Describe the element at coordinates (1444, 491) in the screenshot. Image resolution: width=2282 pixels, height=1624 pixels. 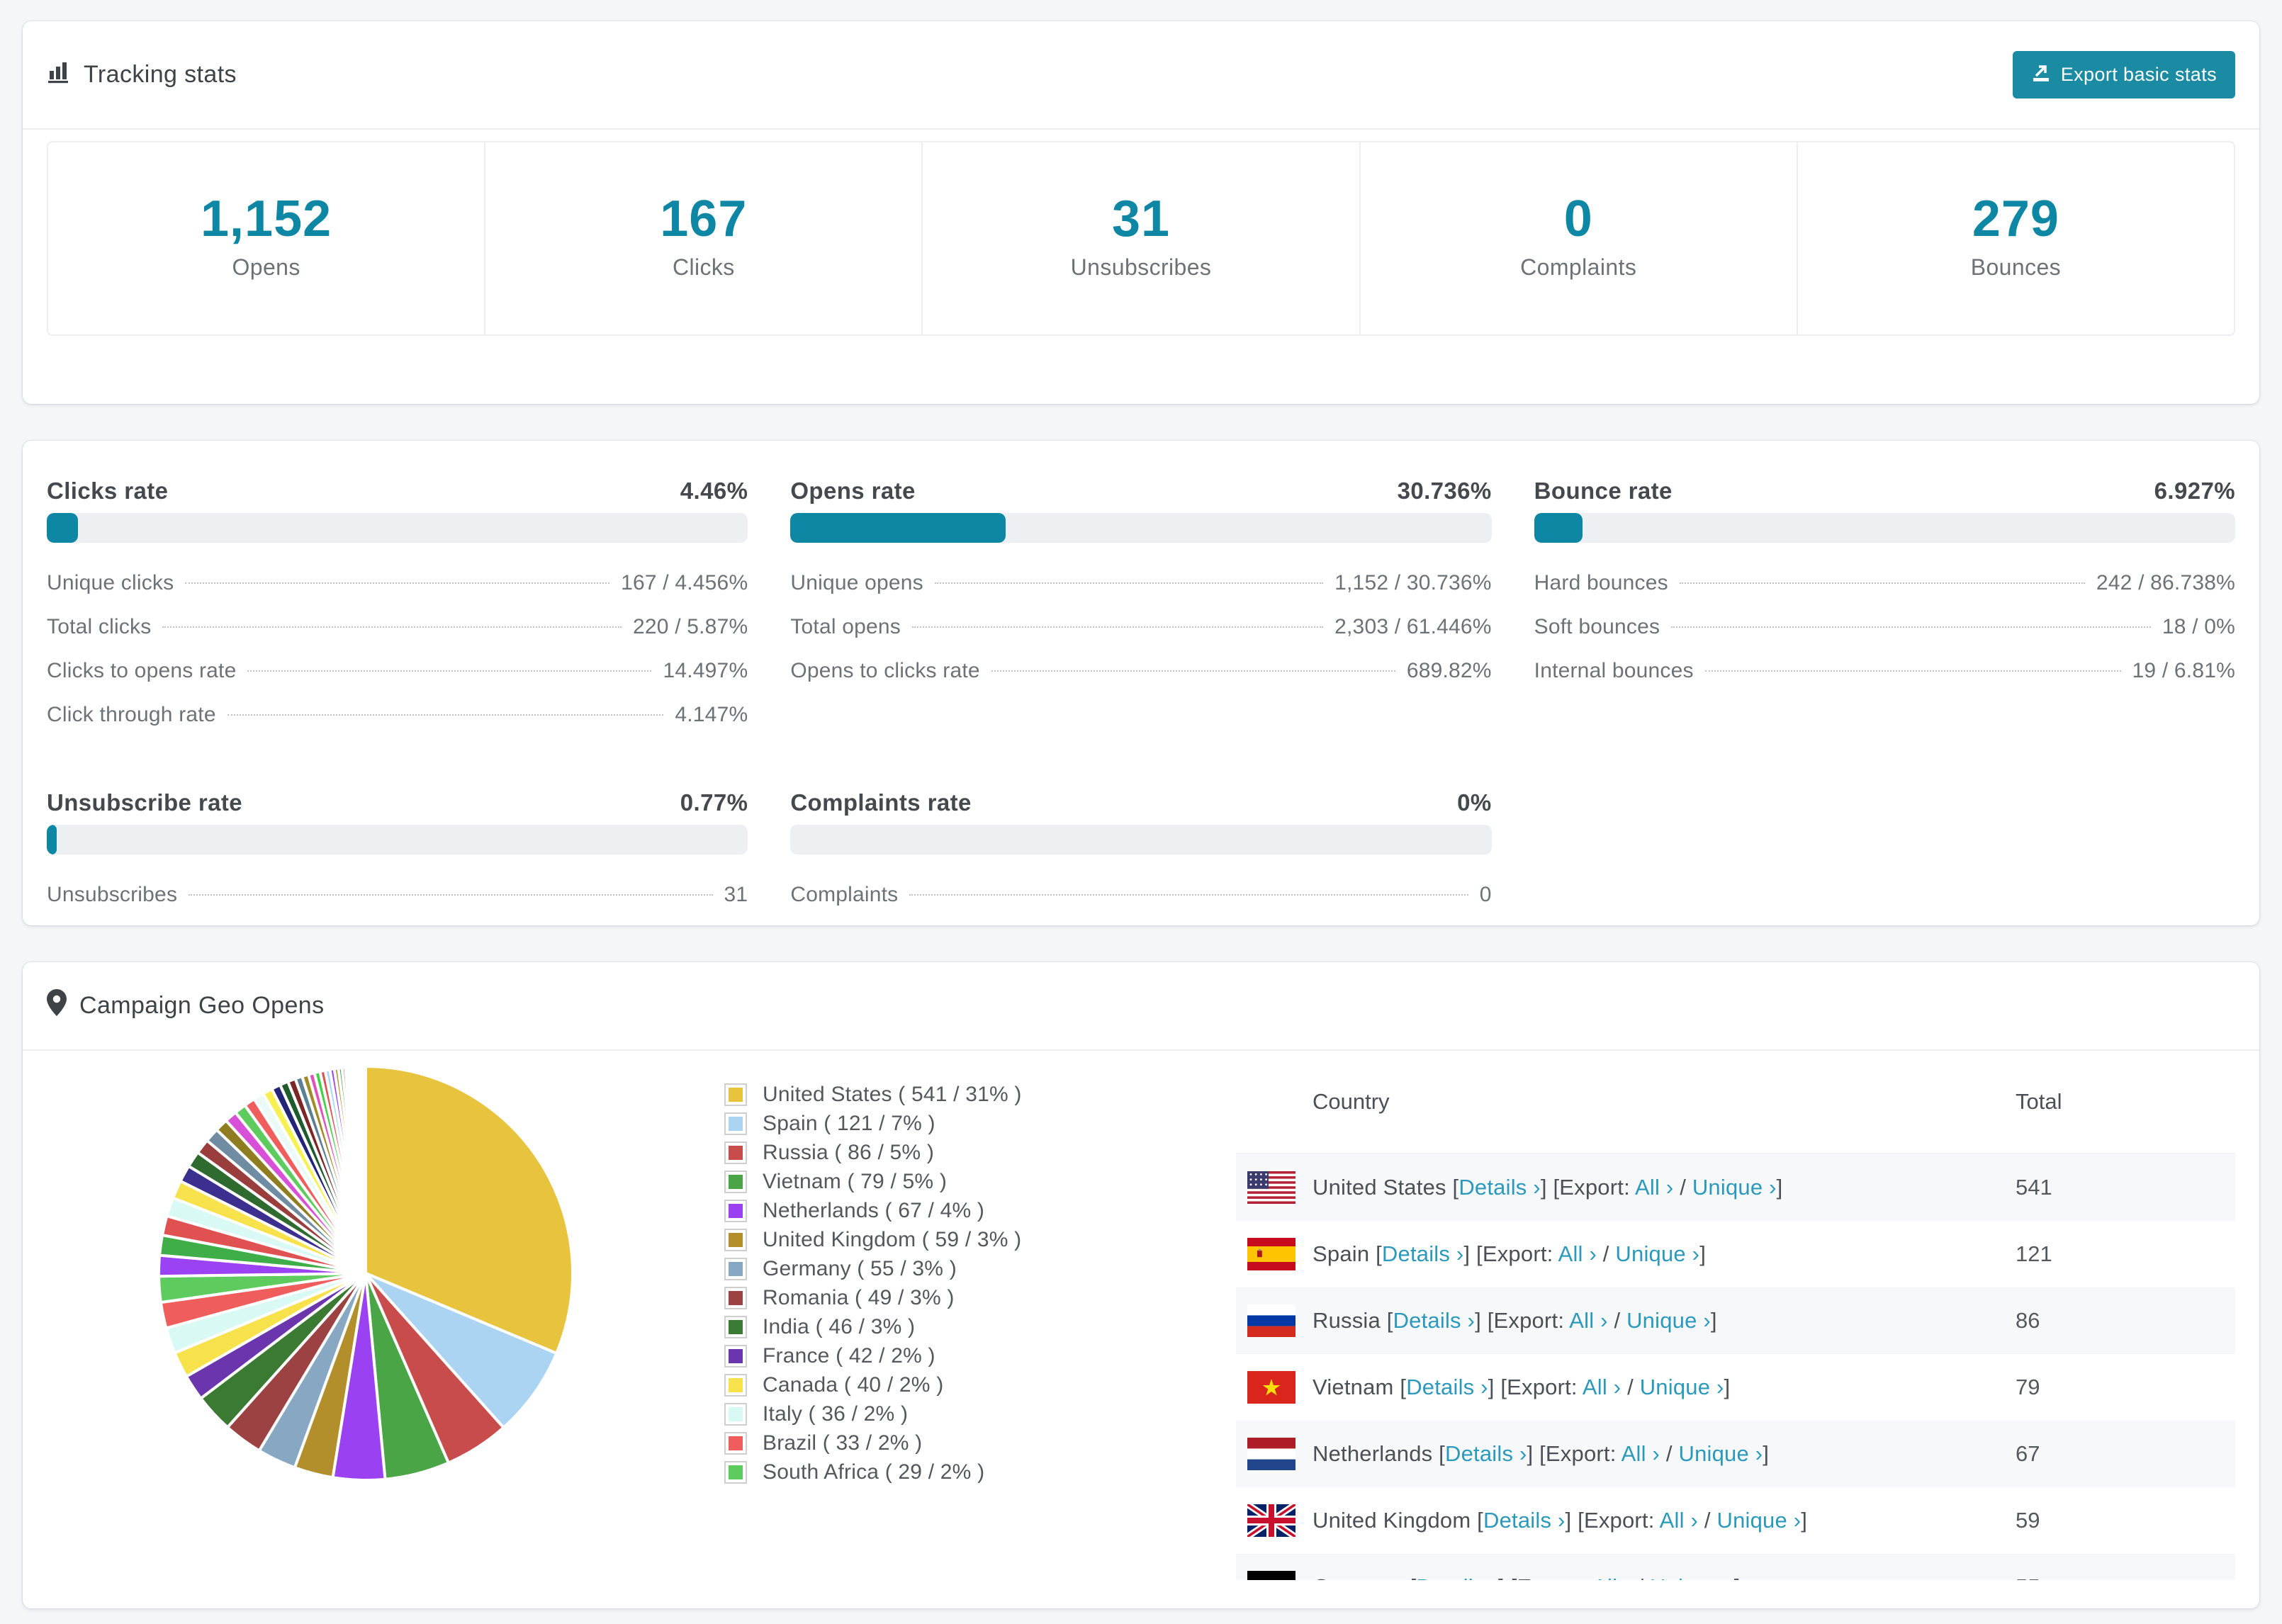
I see `rate-value: 30.736%` at that location.